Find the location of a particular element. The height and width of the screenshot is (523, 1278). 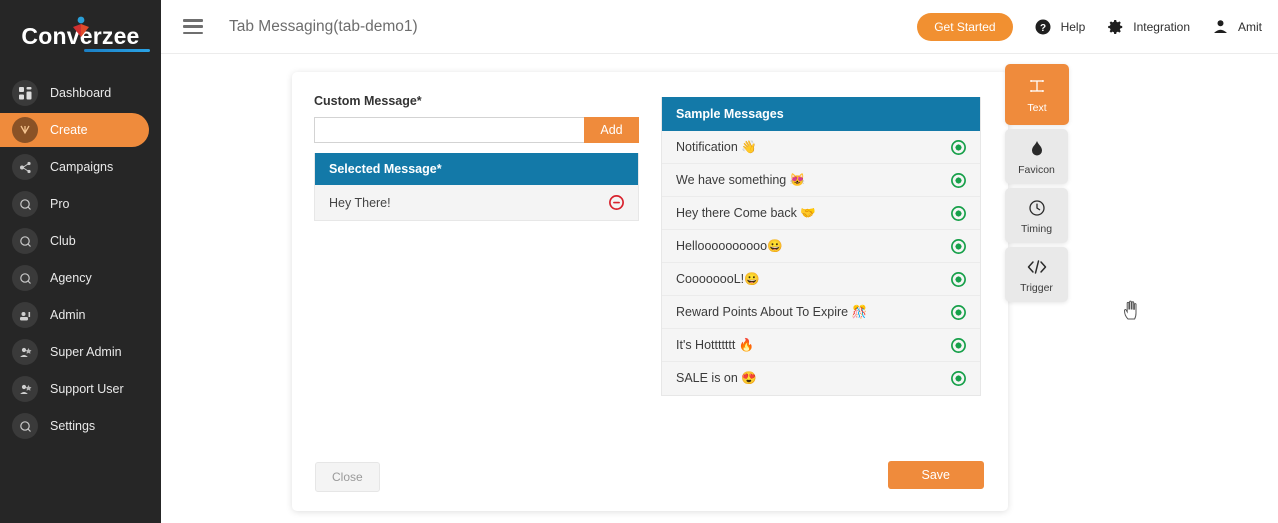

sidebar-item-club: Club is located at coordinates (74, 241).